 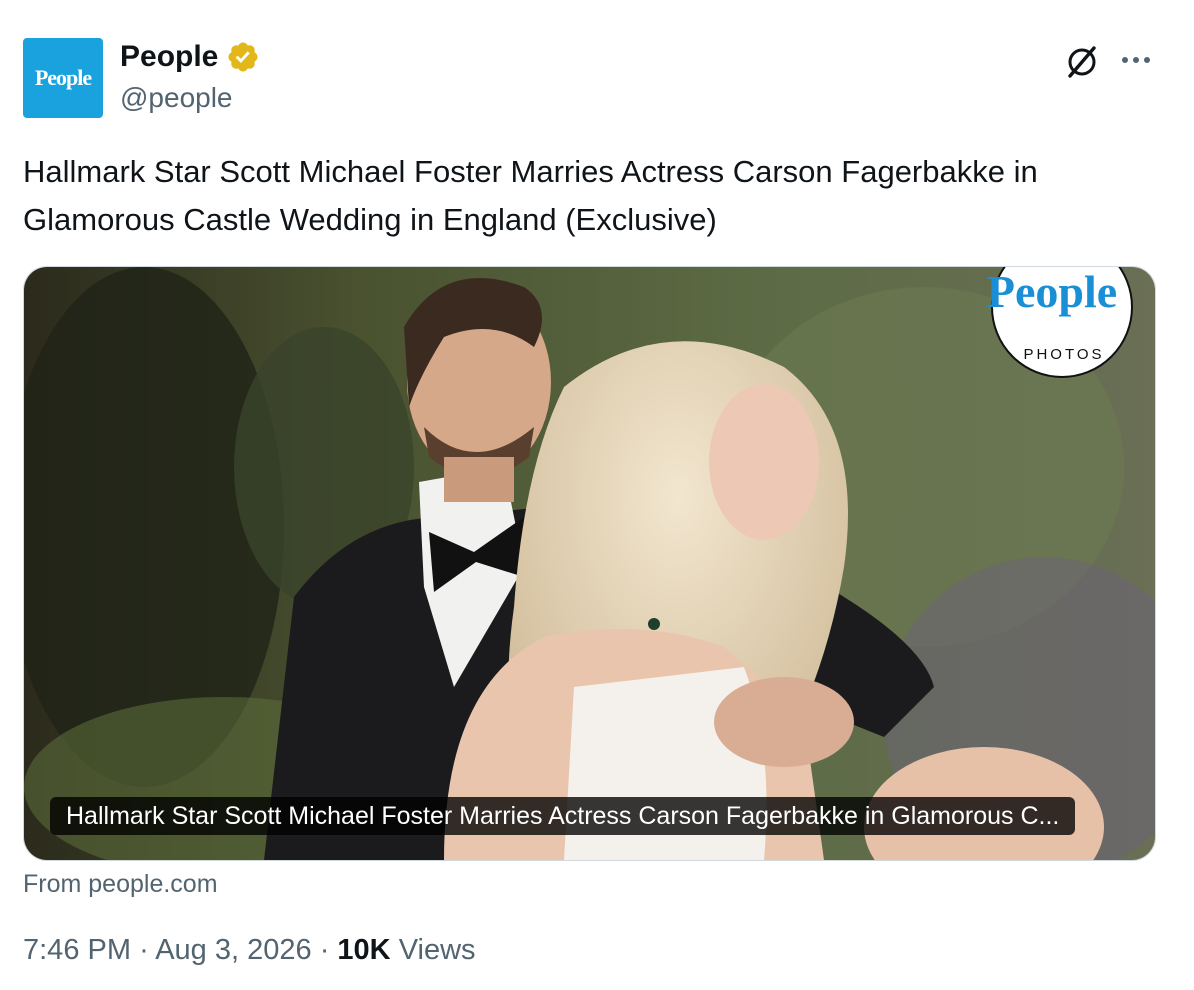 I want to click on more-dots-glyph, so click(x=1136, y=60).